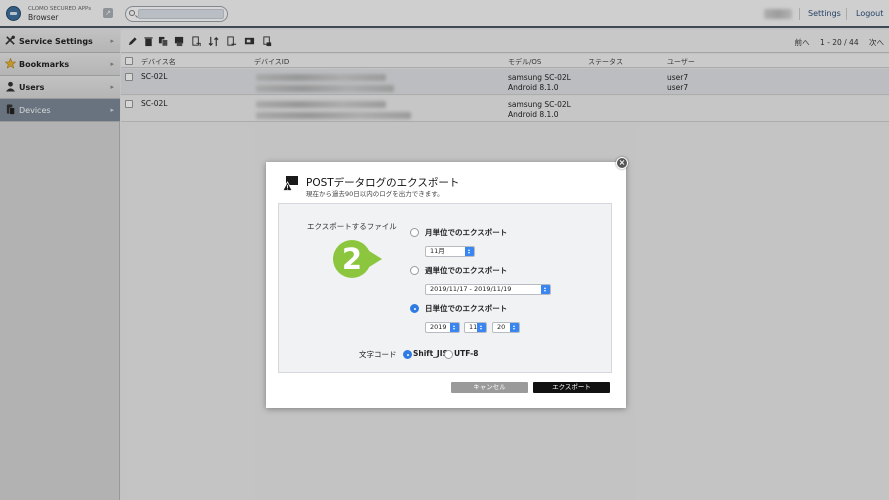  What do you see at coordinates (622, 163) in the screenshot?
I see `close-icon: ×` at bounding box center [622, 163].